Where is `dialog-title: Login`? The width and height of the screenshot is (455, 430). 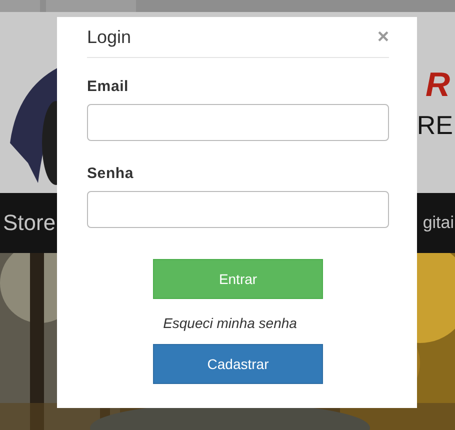 dialog-title: Login is located at coordinates (109, 37).